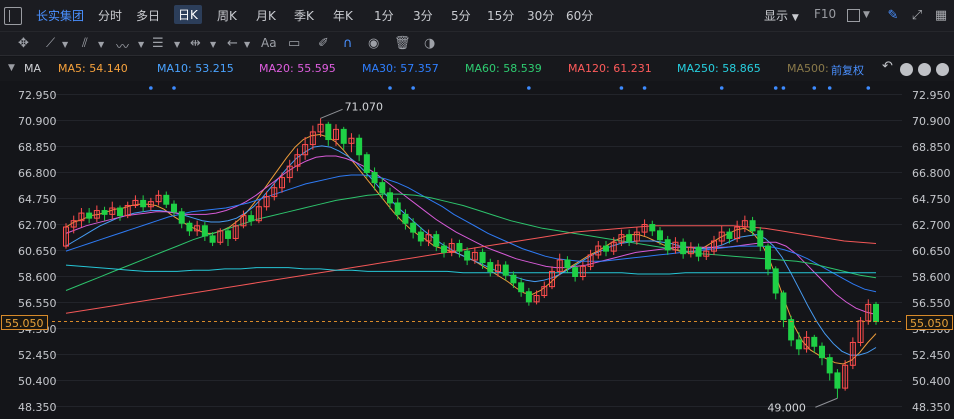  I want to click on tab-period-8: 3分, so click(423, 15).